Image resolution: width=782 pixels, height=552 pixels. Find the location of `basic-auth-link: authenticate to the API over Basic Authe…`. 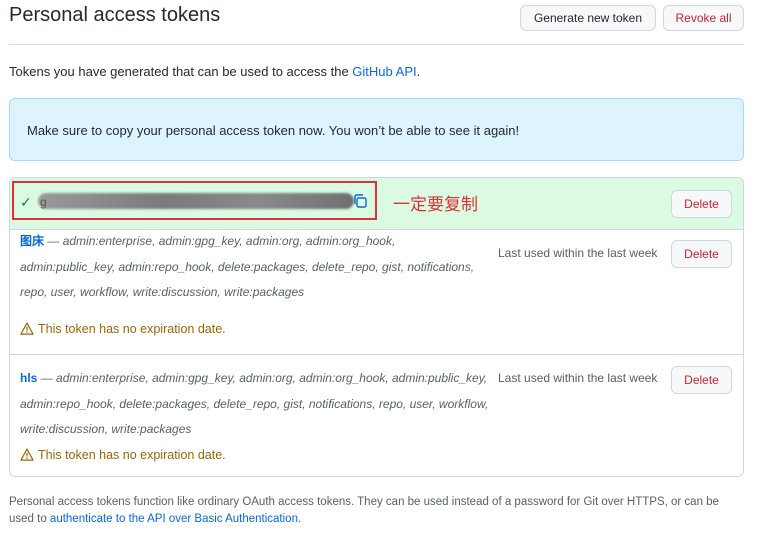

basic-auth-link: authenticate to the API over Basic Authe… is located at coordinates (174, 519).